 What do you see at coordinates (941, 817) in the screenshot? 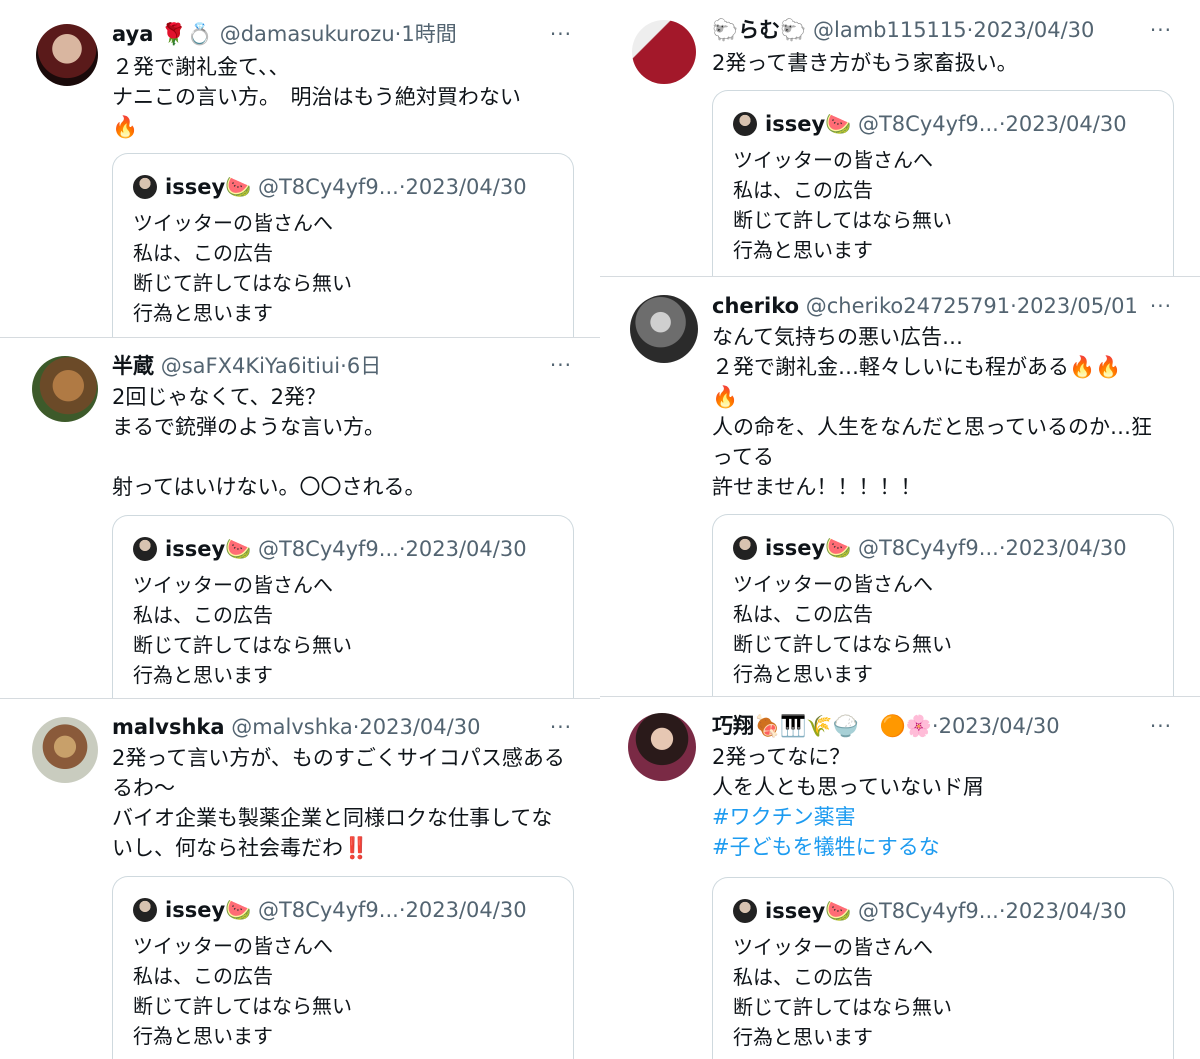
I see `hashtag-link: #ワクチン薬害` at bounding box center [941, 817].